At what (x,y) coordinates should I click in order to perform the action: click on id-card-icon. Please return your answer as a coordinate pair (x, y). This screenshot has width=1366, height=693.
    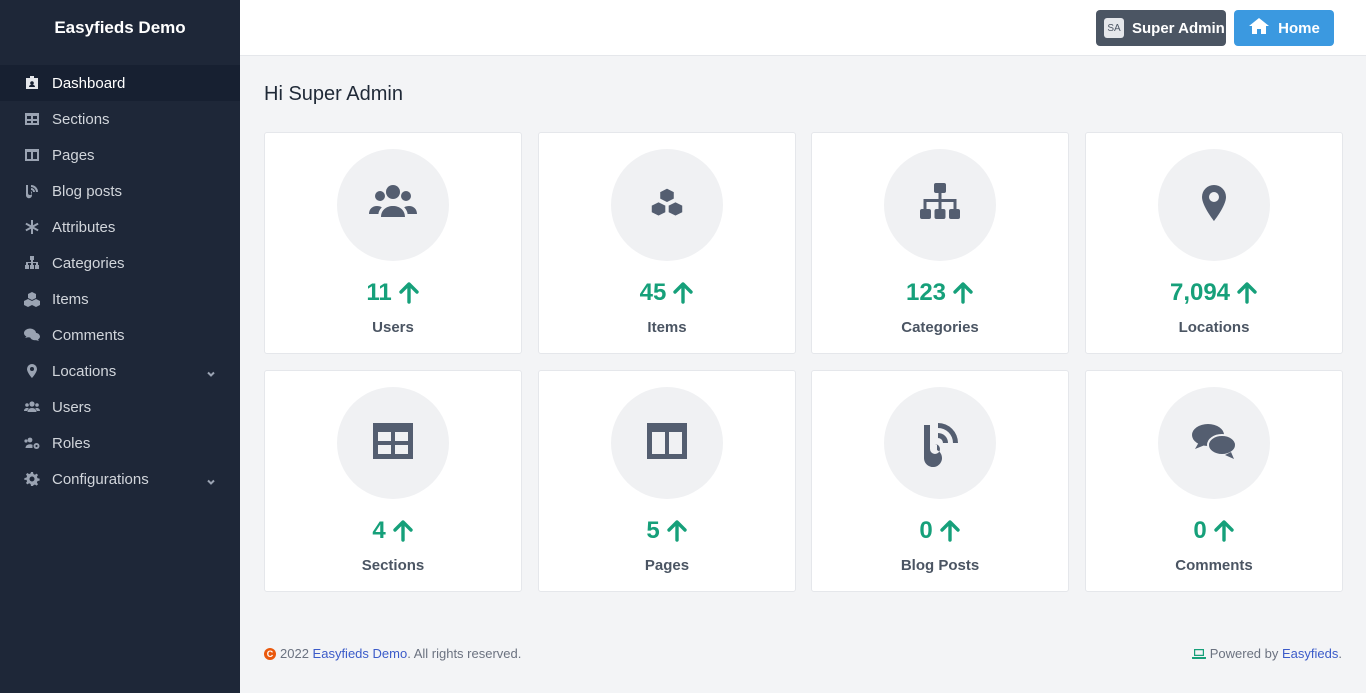
    Looking at the image, I should click on (32, 83).